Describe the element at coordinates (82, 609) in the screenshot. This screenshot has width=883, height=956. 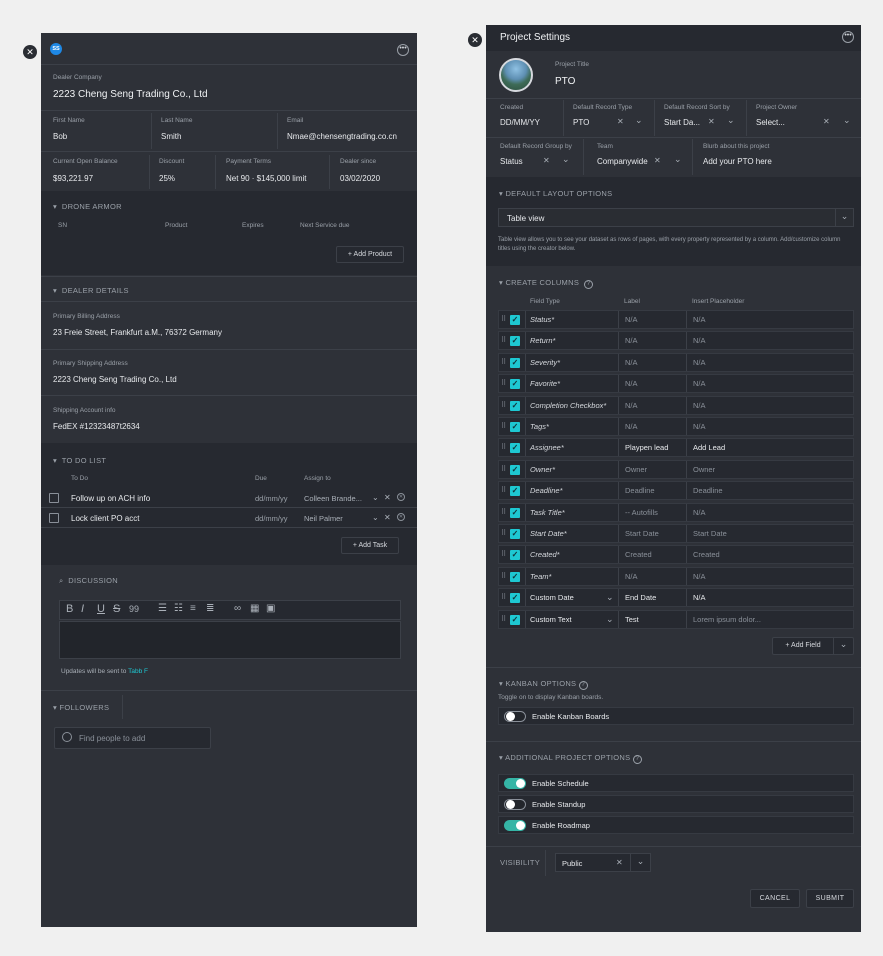
I see `italic-button: I` at that location.